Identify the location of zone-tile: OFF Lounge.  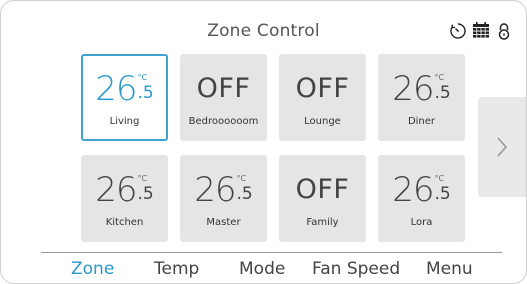
(322, 97).